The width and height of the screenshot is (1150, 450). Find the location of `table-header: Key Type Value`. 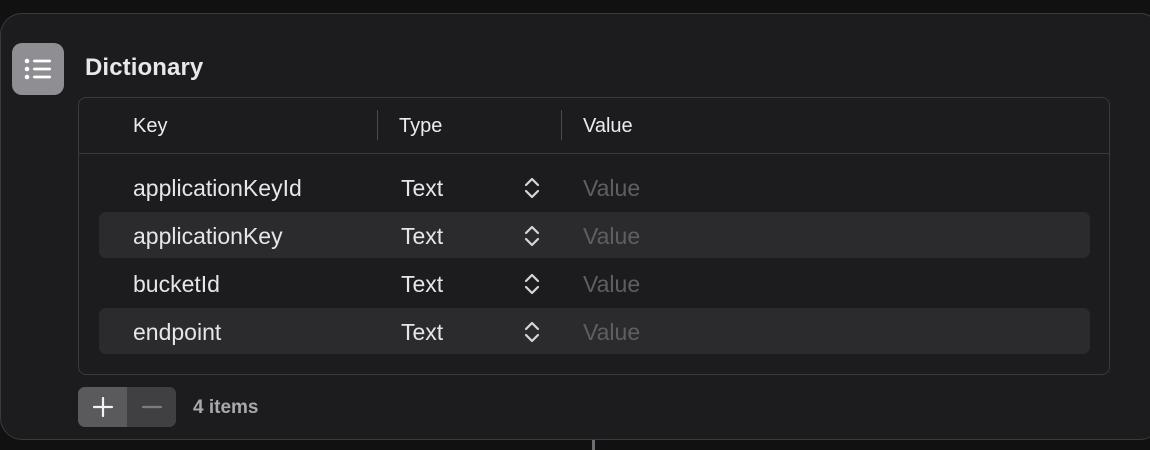

table-header: Key Type Value is located at coordinates (594, 126).